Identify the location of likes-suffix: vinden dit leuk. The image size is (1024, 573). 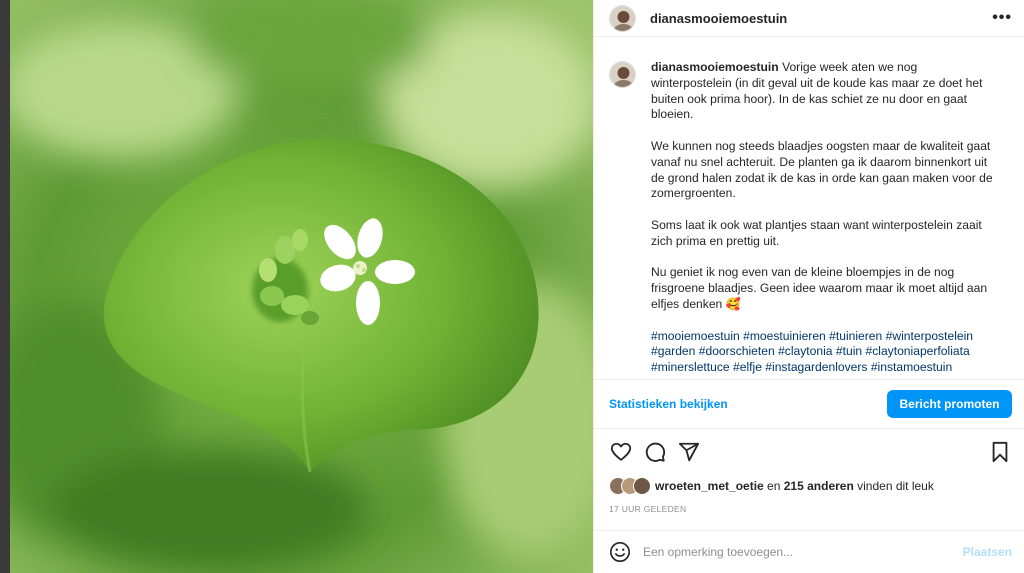
(895, 486).